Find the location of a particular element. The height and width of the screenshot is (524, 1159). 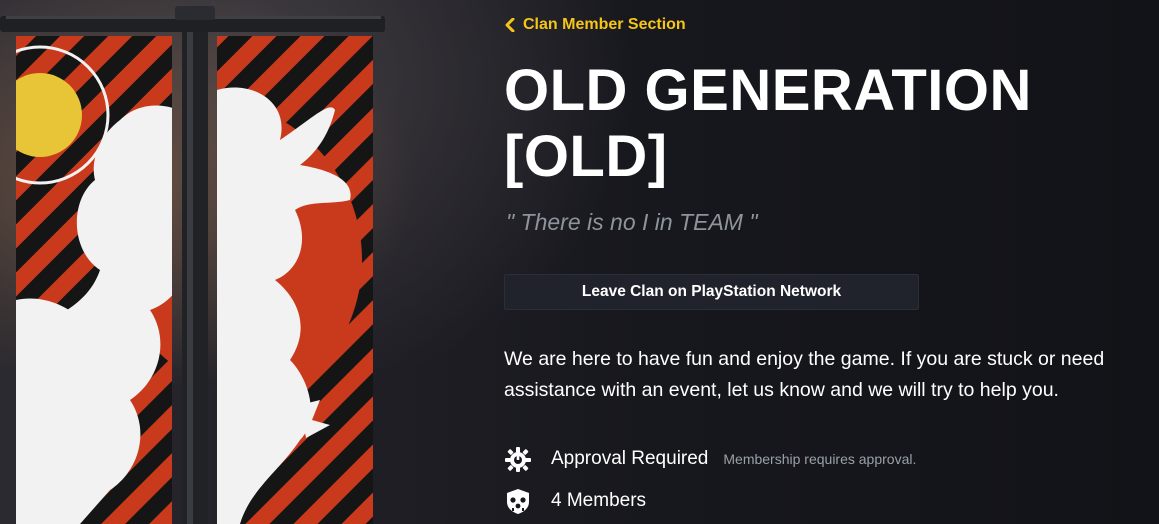

back-to-clan-member-section-link: Clan Member Section is located at coordinates (595, 25).